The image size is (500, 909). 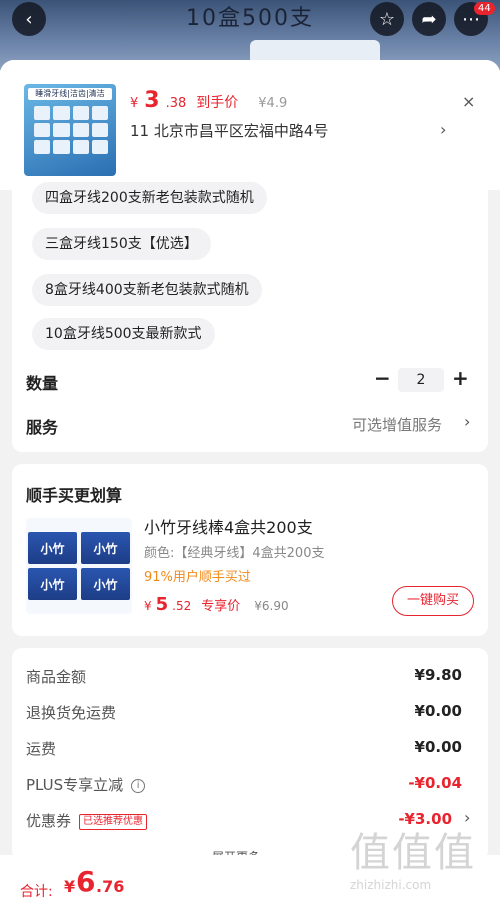 I want to click on service-label: 服务, so click(x=42, y=427).